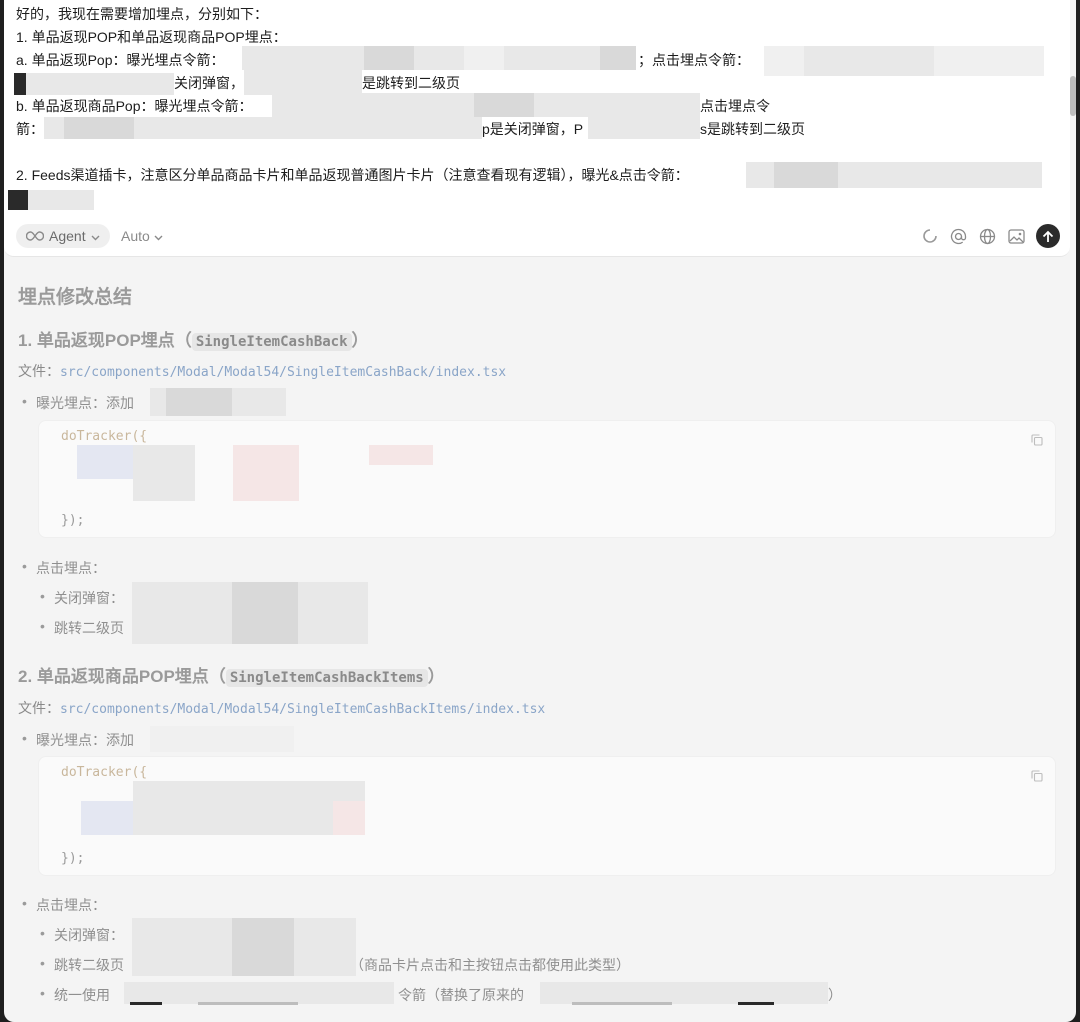 The height and width of the screenshot is (1022, 1080). I want to click on model-label: Auto, so click(135, 236).